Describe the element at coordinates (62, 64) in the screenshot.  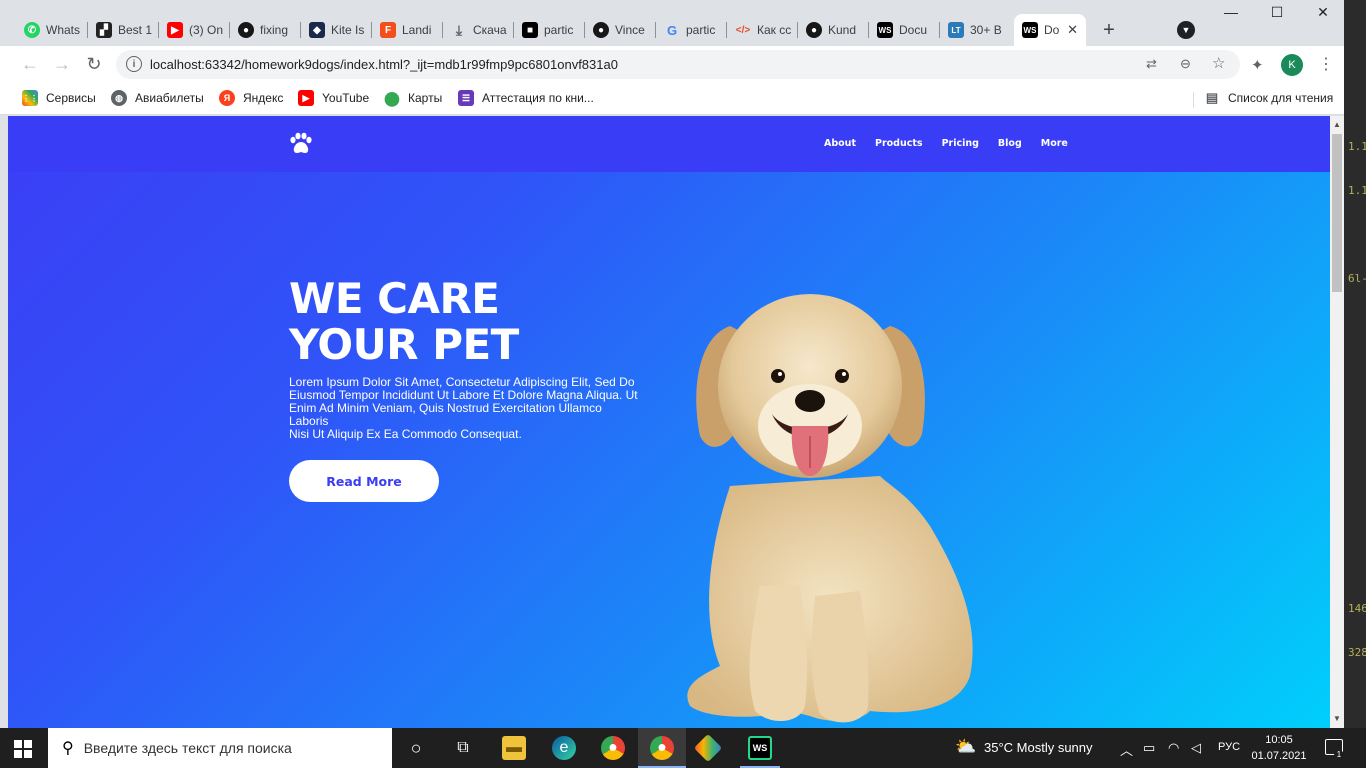
I see `forward-button: →` at that location.